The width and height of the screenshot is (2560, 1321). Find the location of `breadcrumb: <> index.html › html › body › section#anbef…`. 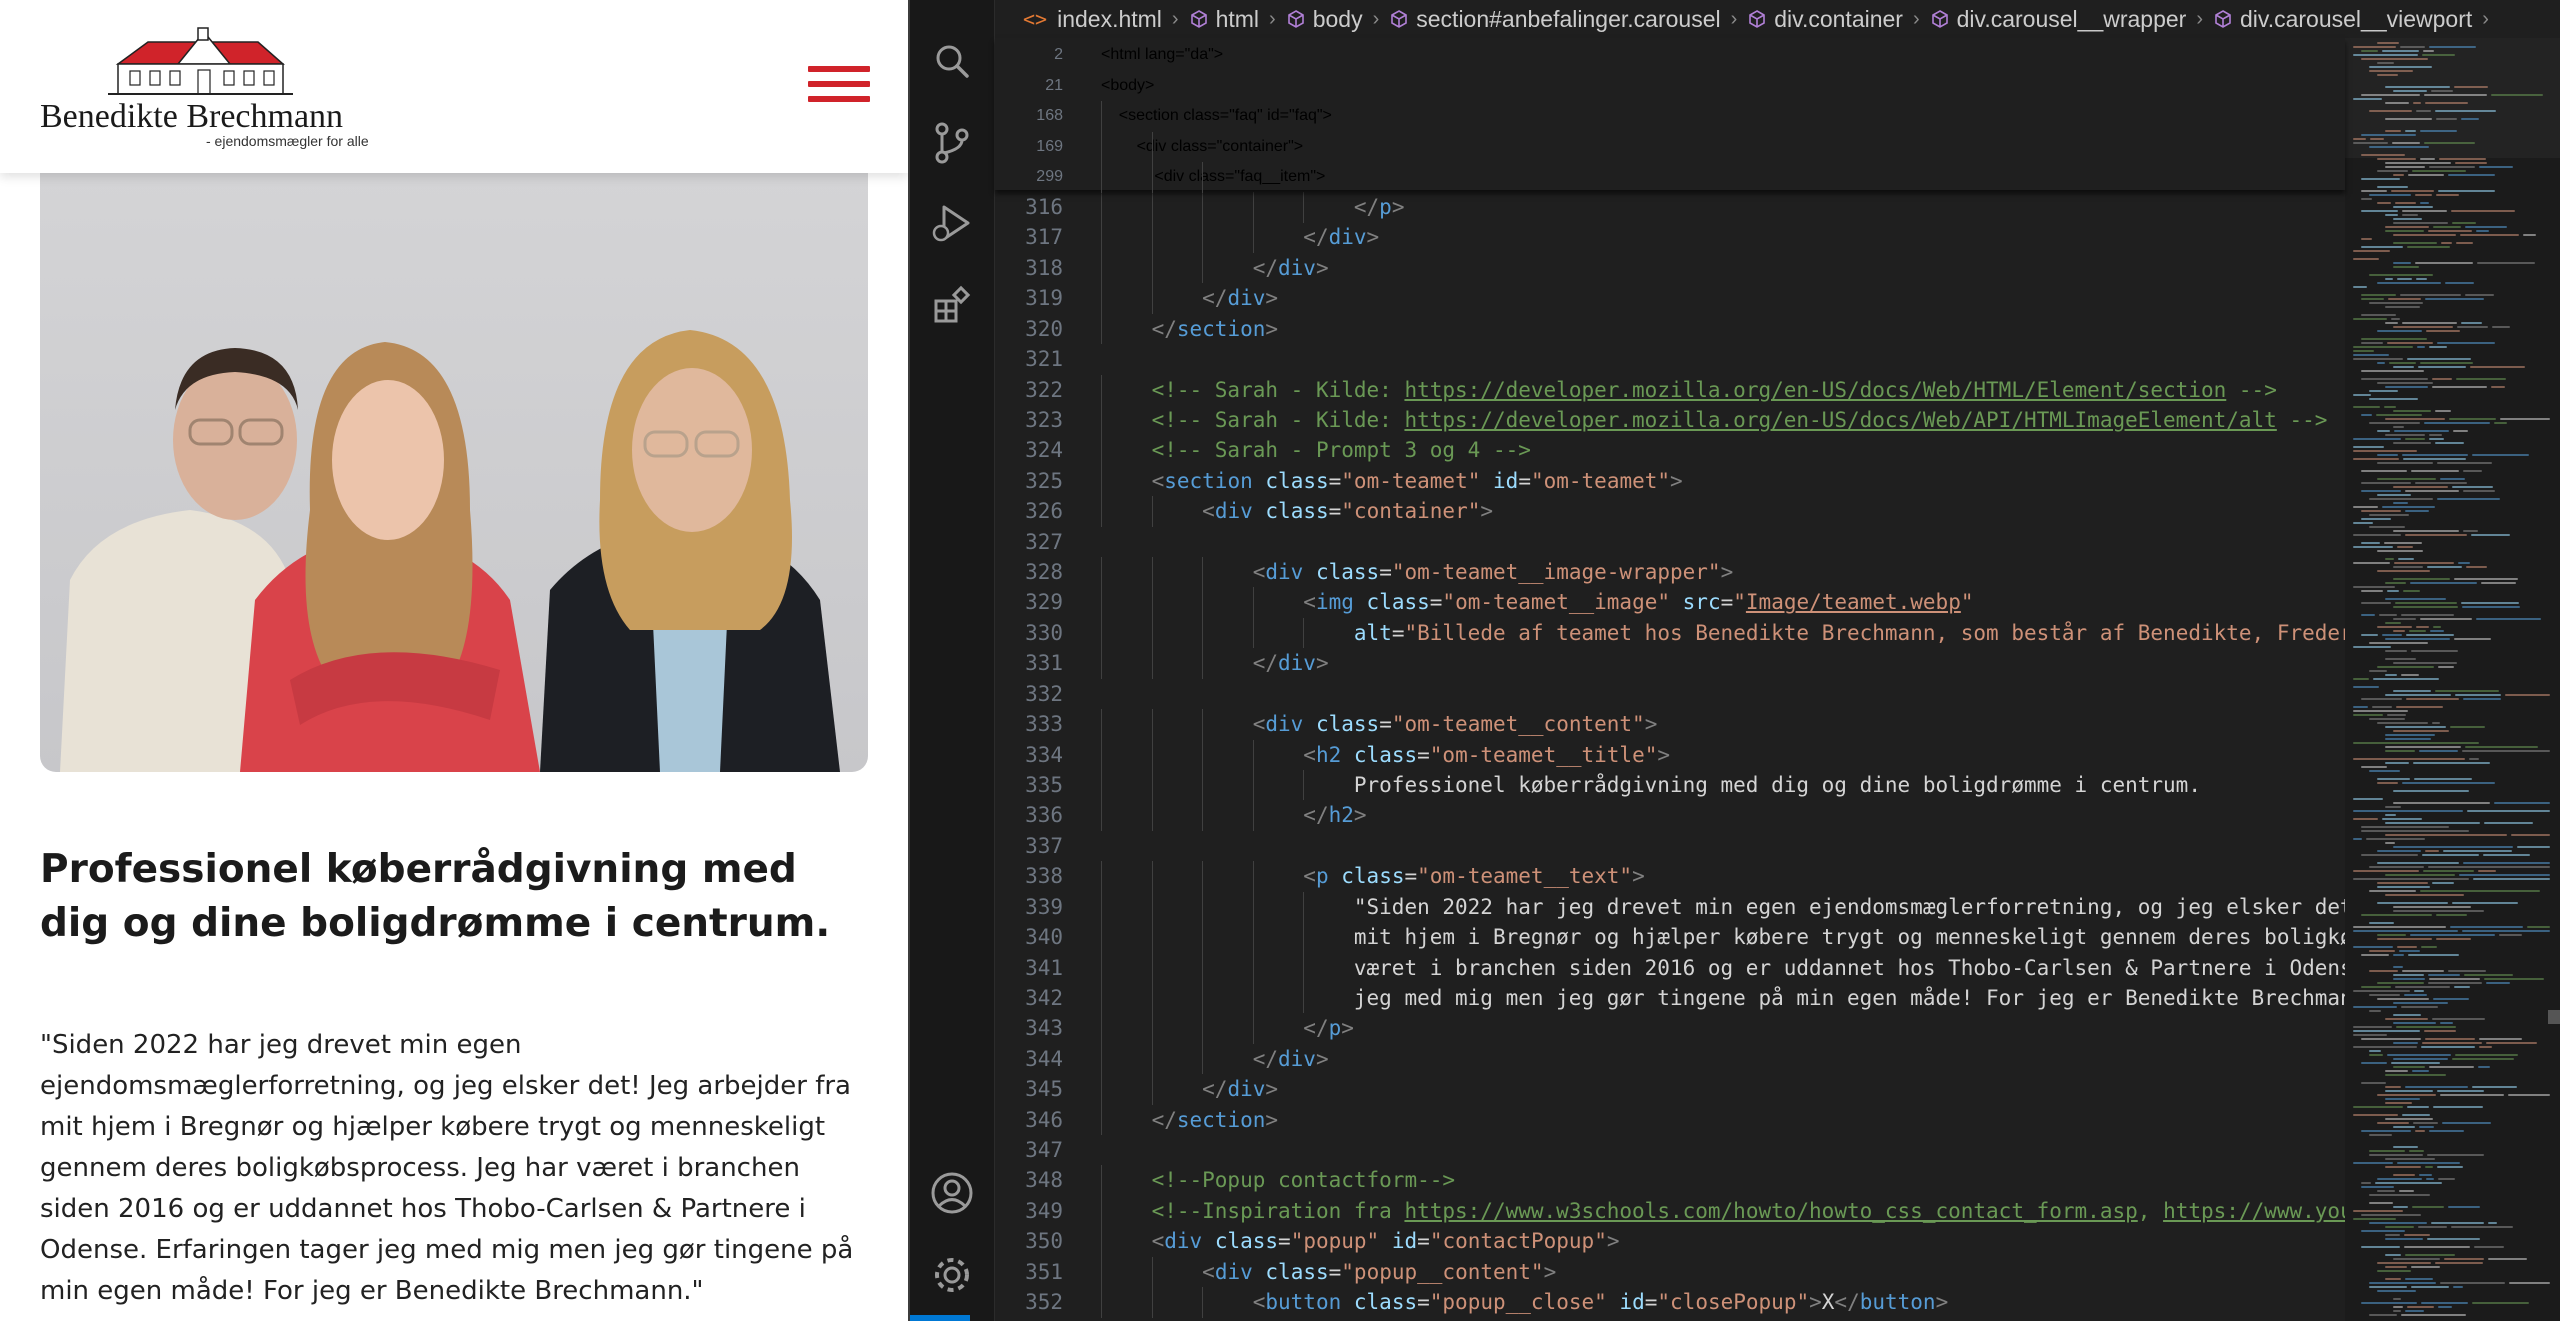

breadcrumb: <> index.html › html › body › section#anbef… is located at coordinates (1777, 19).